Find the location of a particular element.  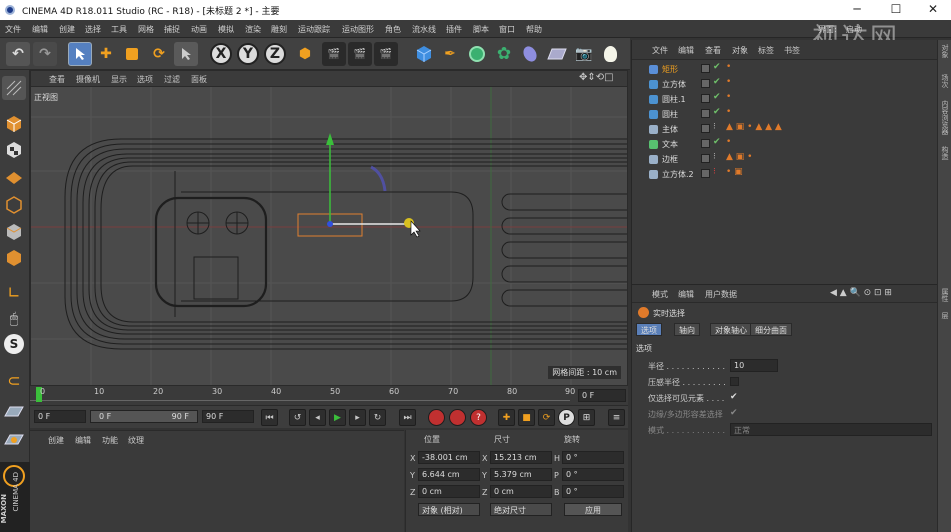

menu-tools: 工具 is located at coordinates (119, 29).